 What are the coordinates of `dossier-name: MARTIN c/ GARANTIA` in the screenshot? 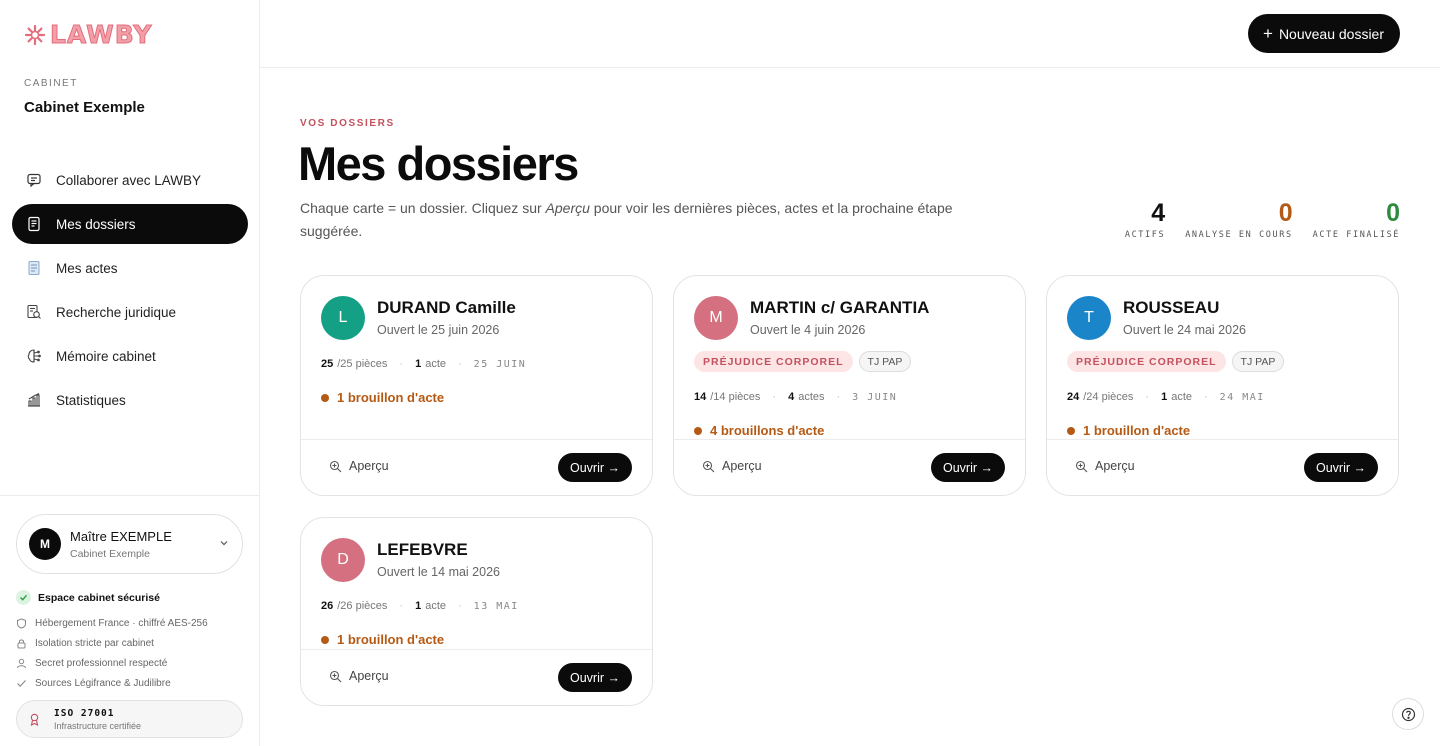 It's located at (840, 307).